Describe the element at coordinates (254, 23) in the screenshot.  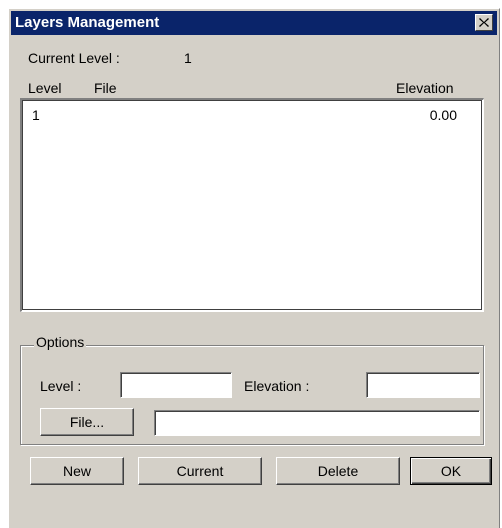
I see `title-bar: Layers Management` at that location.